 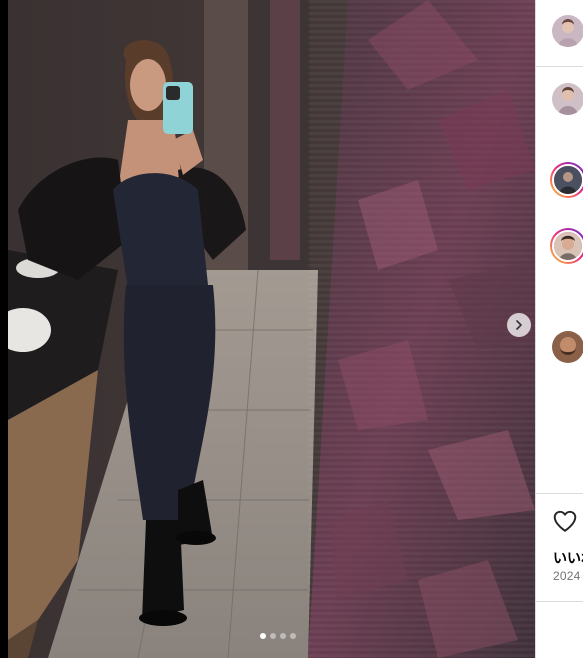 What do you see at coordinates (568, 558) in the screenshot?
I see `likes-label: いいね` at bounding box center [568, 558].